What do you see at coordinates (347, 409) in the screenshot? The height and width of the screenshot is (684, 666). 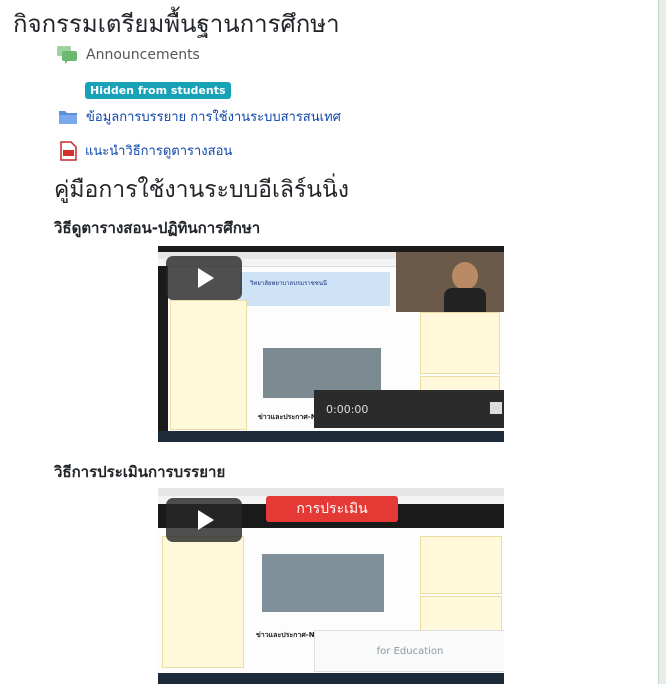 I see `recorder-timer: 0:00:00` at bounding box center [347, 409].